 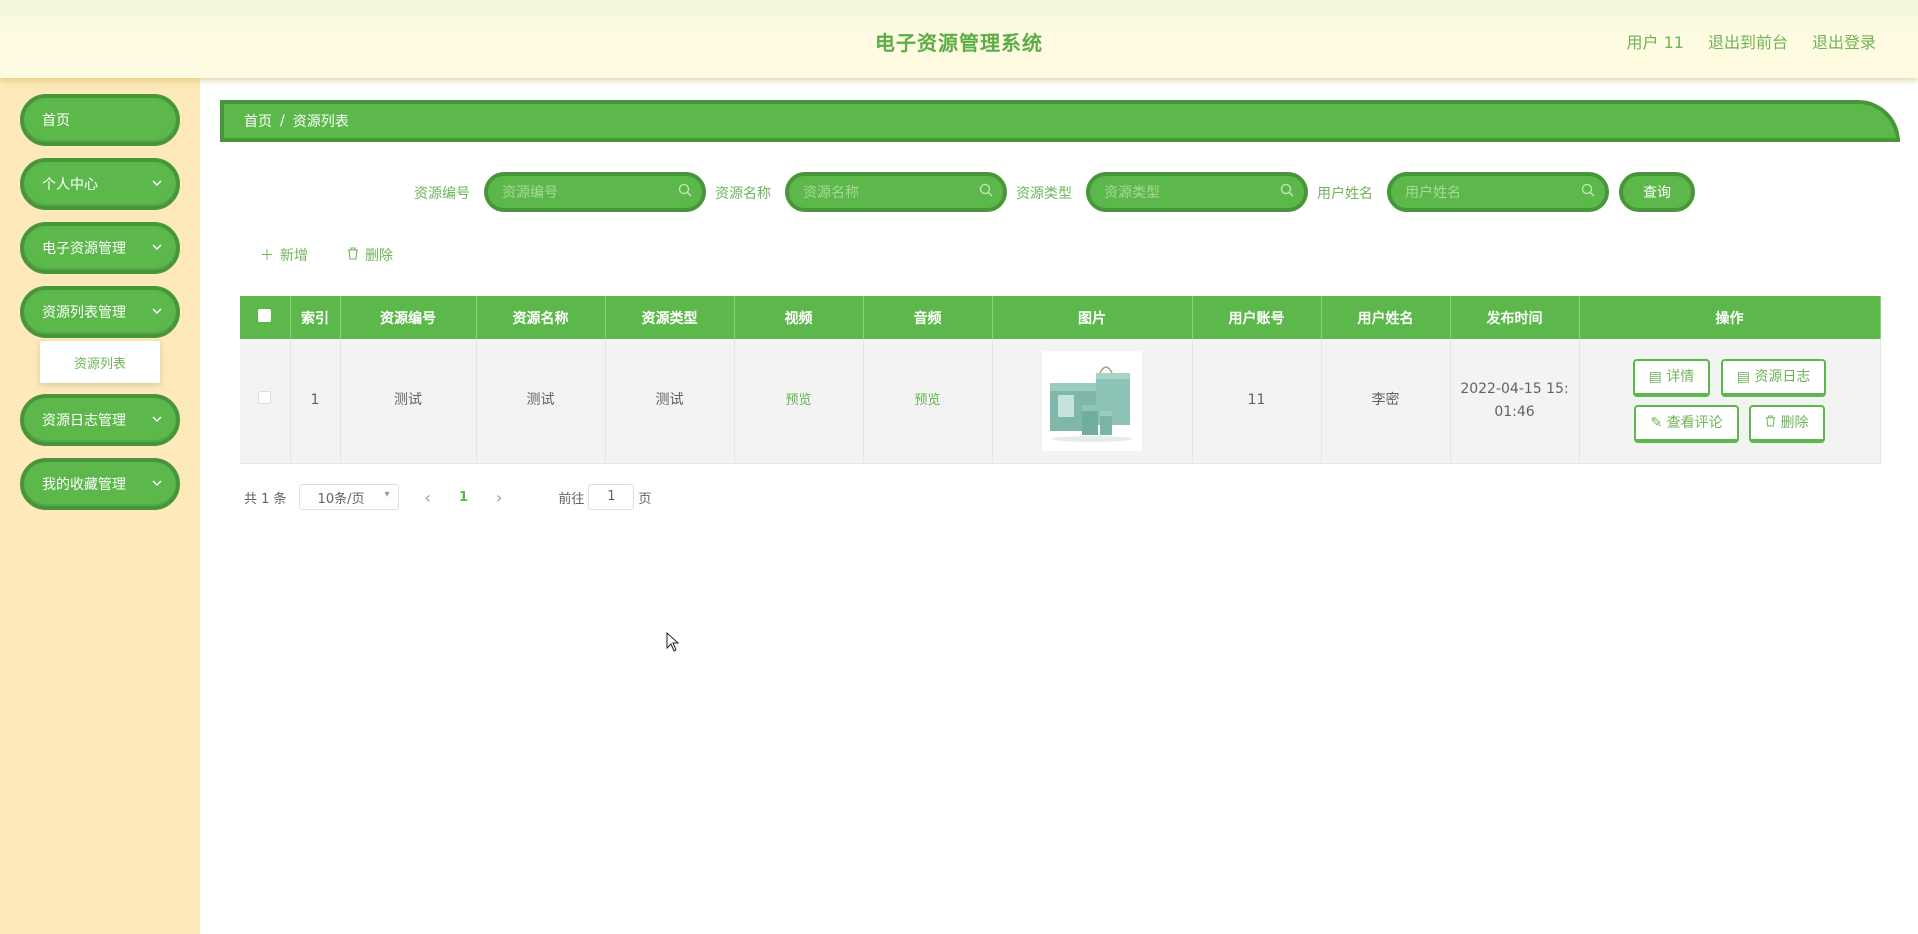 I want to click on goto-suffix: 页, so click(x=645, y=499).